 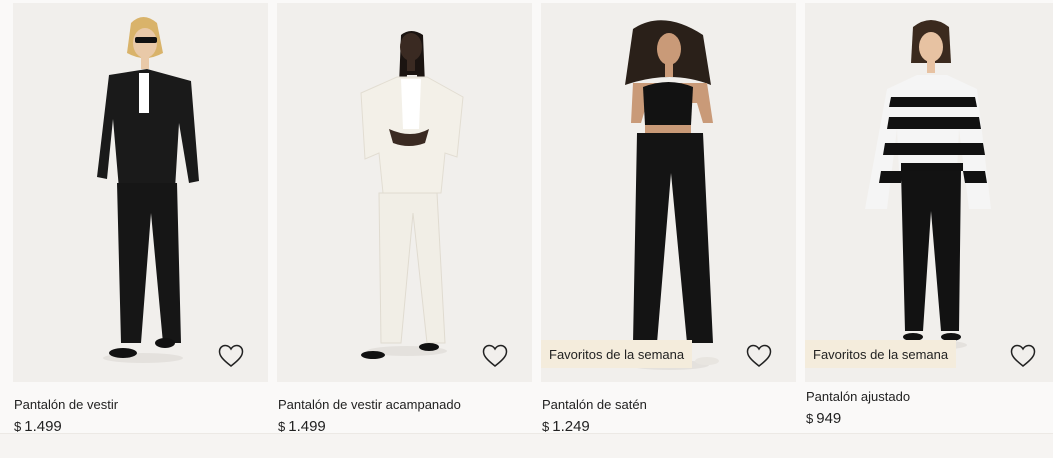 I want to click on product-name: Pantalón ajustado, so click(x=858, y=396).